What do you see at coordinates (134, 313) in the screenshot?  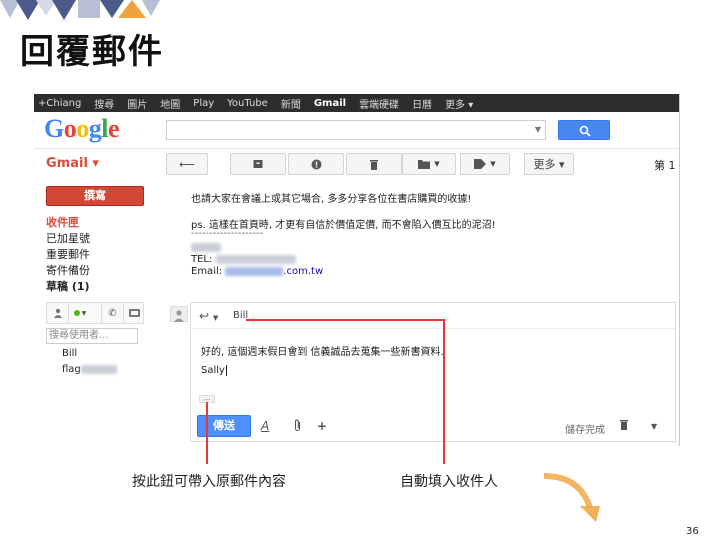 I see `video-icon` at bounding box center [134, 313].